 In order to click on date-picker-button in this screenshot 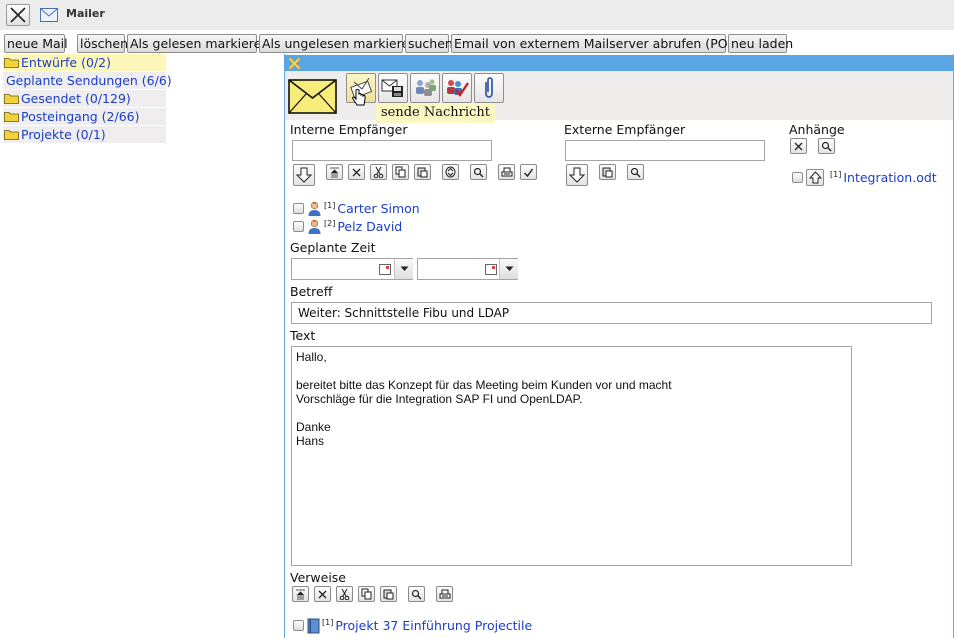, I will do `click(384, 269)`.